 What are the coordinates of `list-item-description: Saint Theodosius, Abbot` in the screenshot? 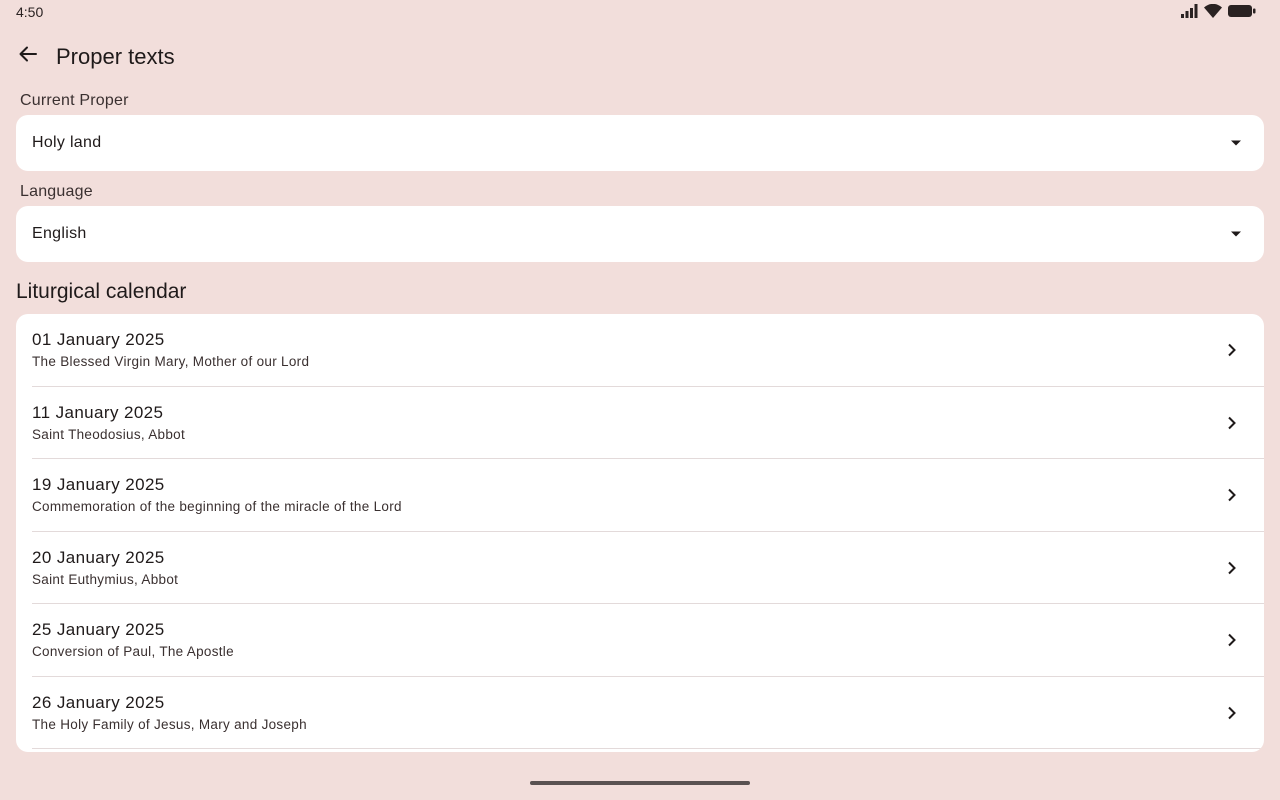 It's located at (109, 434).